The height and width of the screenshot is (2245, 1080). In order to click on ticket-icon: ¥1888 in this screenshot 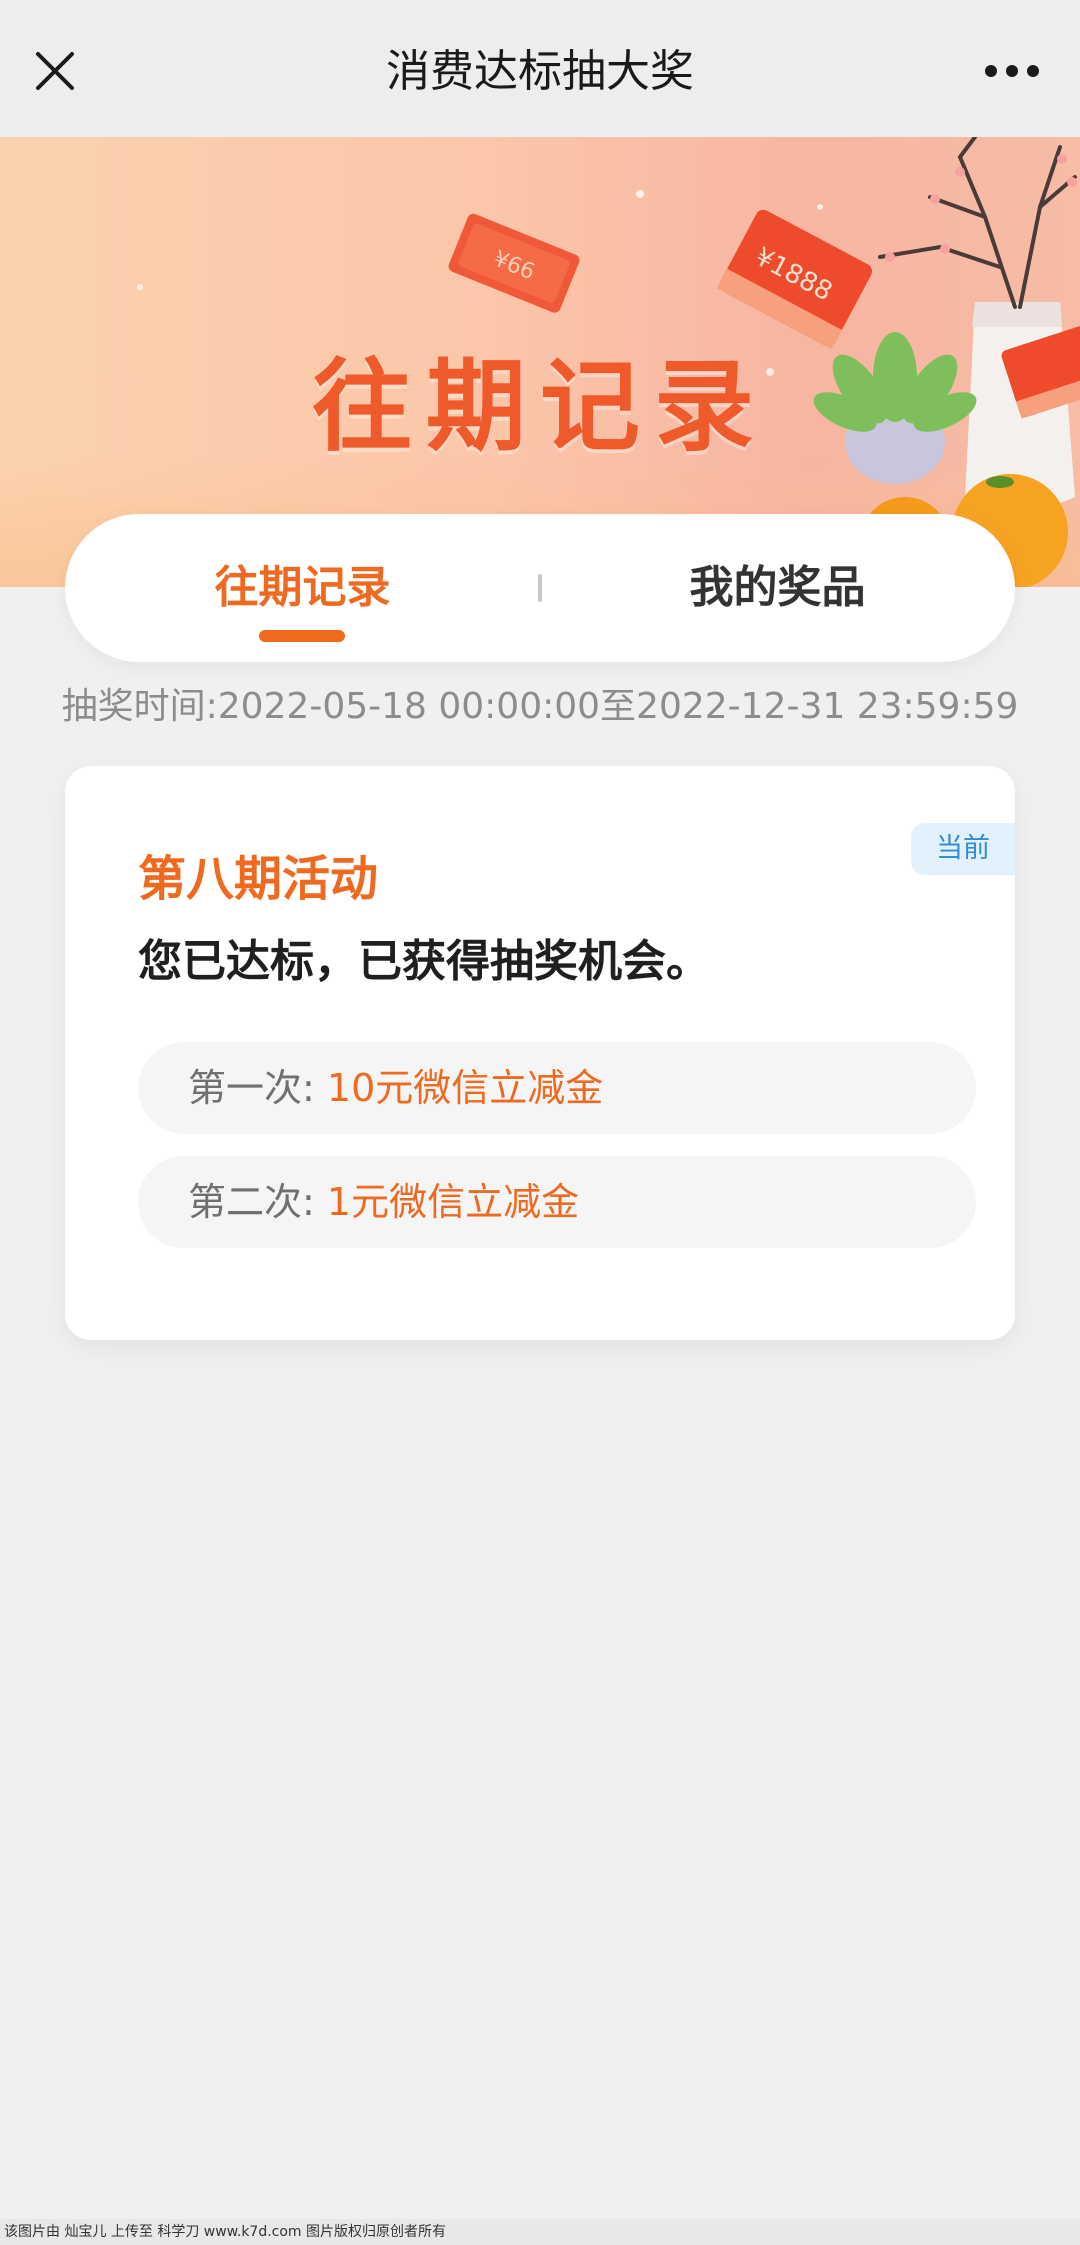, I will do `click(794, 279)`.